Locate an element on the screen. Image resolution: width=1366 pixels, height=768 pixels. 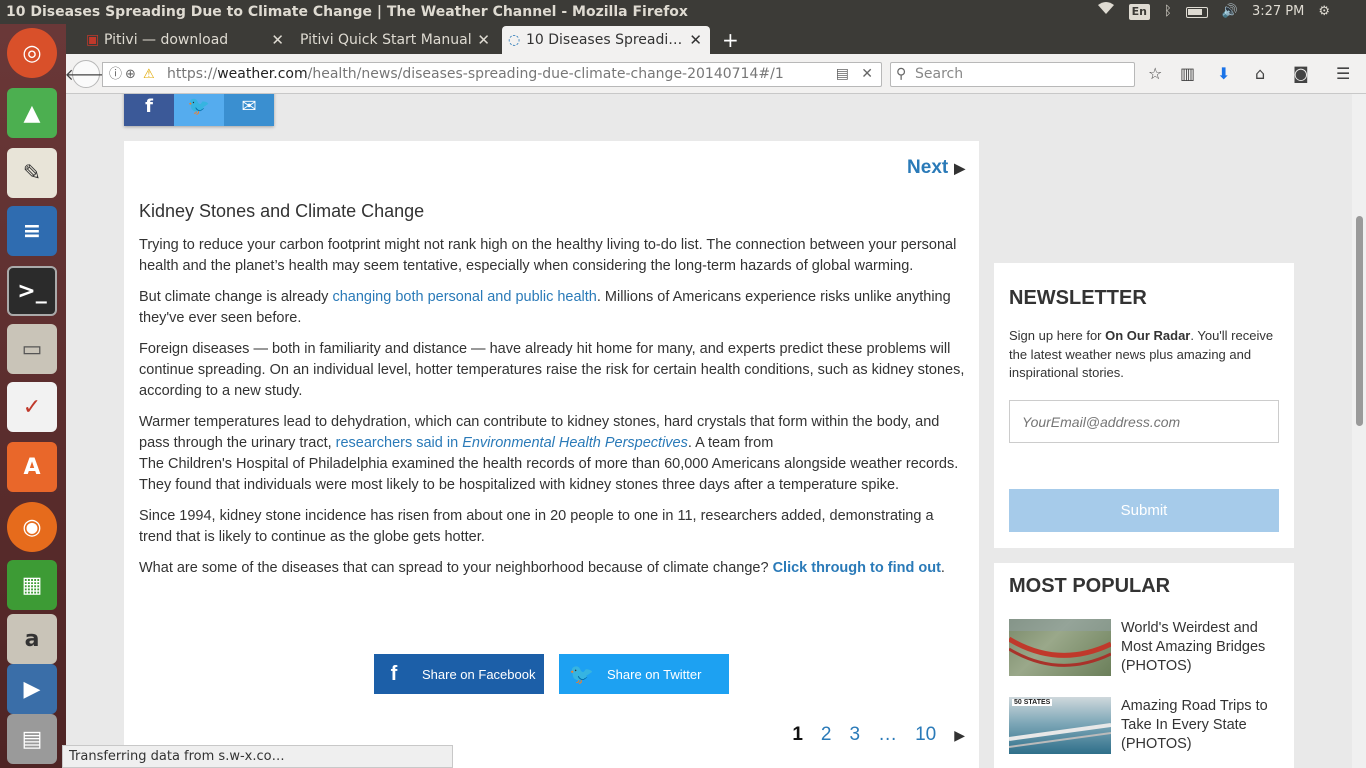
ubuntu-logo-icon: ◎ is located at coordinates (32, 53).